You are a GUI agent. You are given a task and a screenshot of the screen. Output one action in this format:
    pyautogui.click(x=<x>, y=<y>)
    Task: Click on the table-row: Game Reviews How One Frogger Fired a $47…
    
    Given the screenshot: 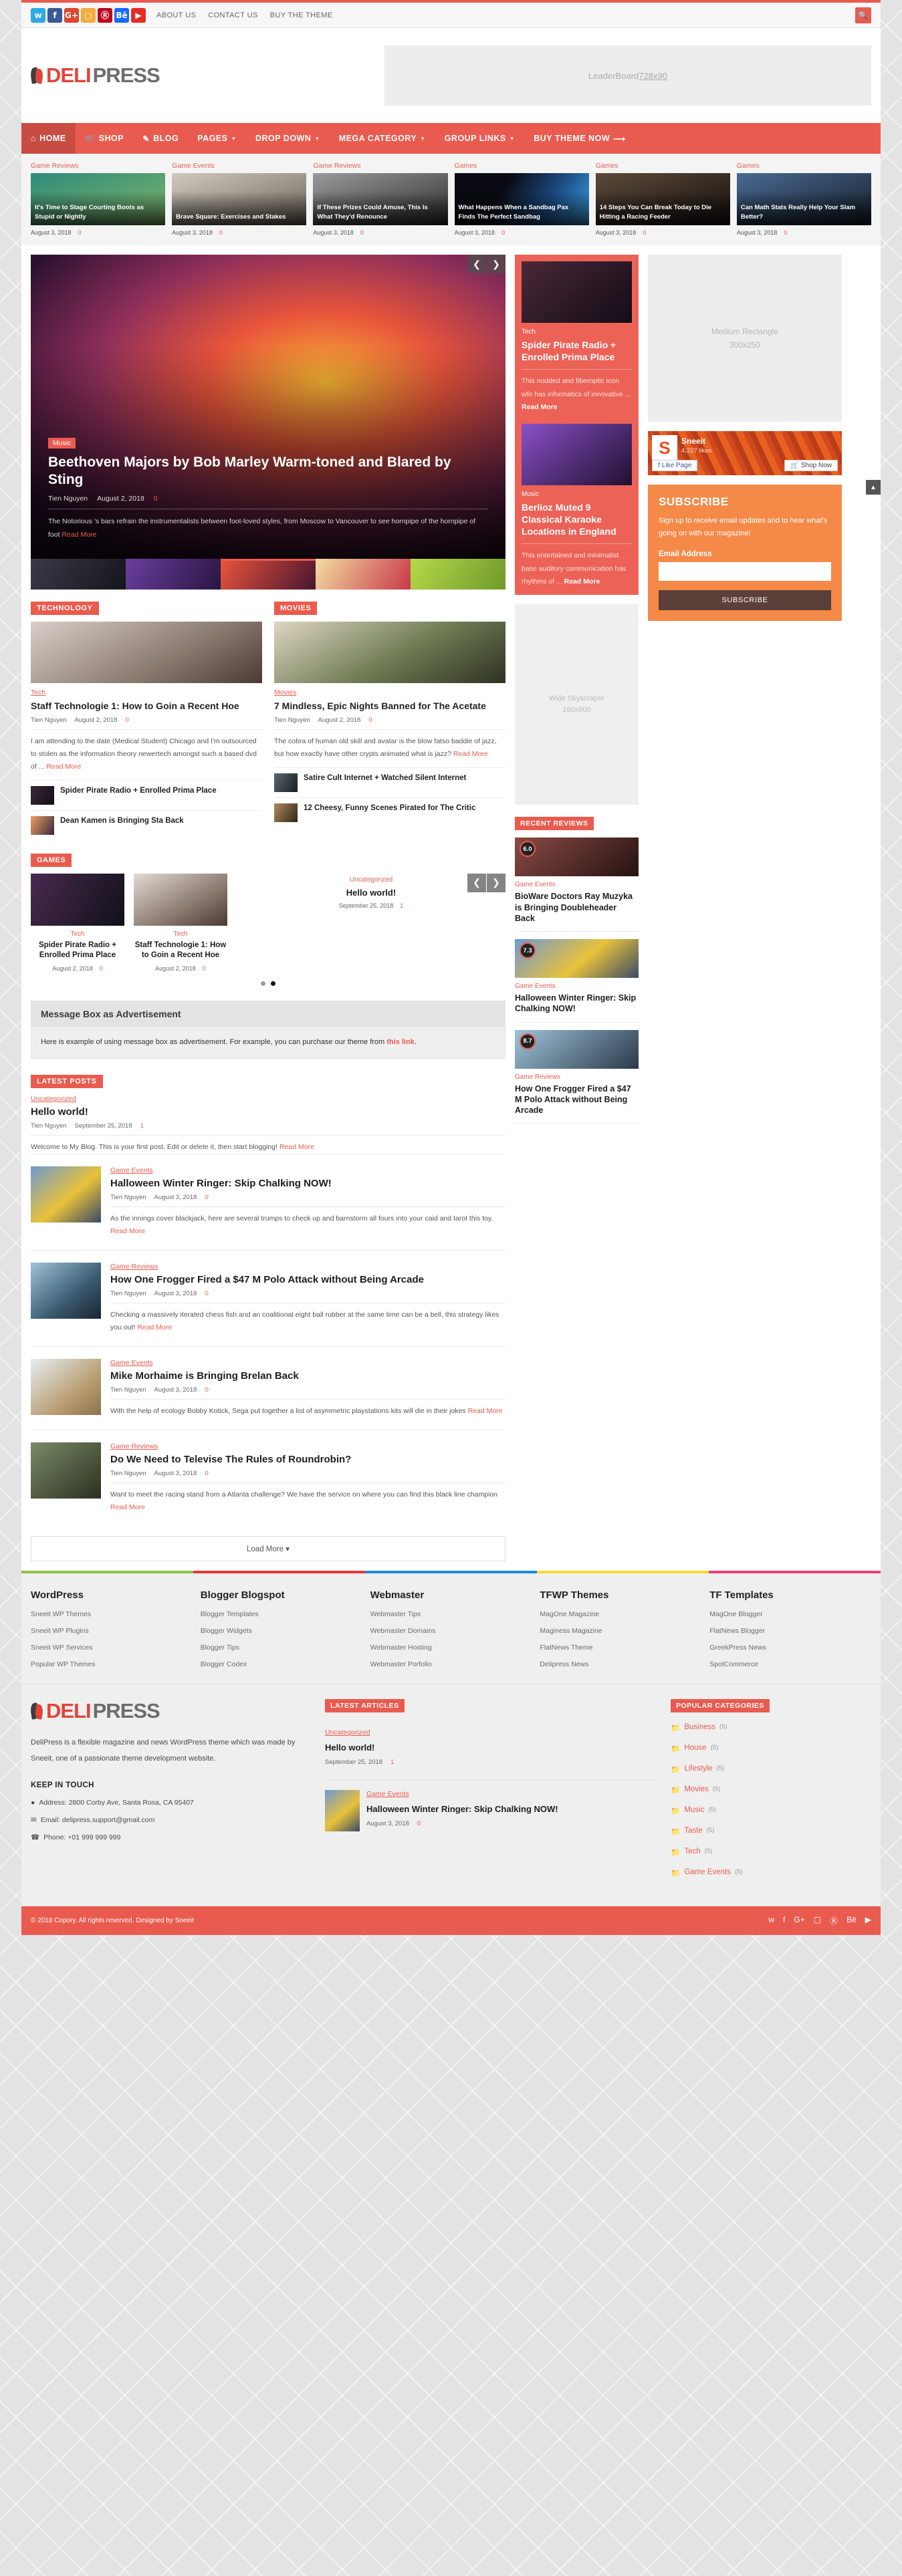 What is the action you would take?
    pyautogui.click(x=268, y=1298)
    